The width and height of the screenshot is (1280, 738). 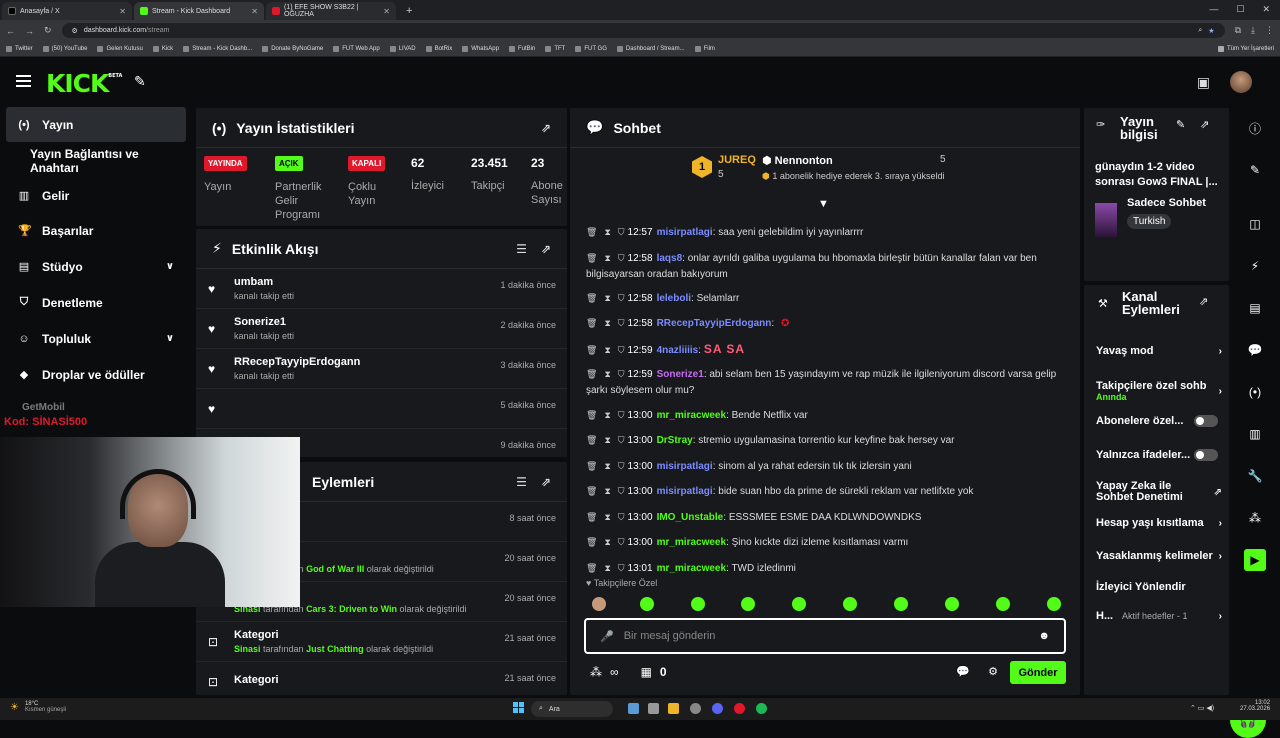 I want to click on top-gifter-name: JUREQ, so click(x=737, y=160).